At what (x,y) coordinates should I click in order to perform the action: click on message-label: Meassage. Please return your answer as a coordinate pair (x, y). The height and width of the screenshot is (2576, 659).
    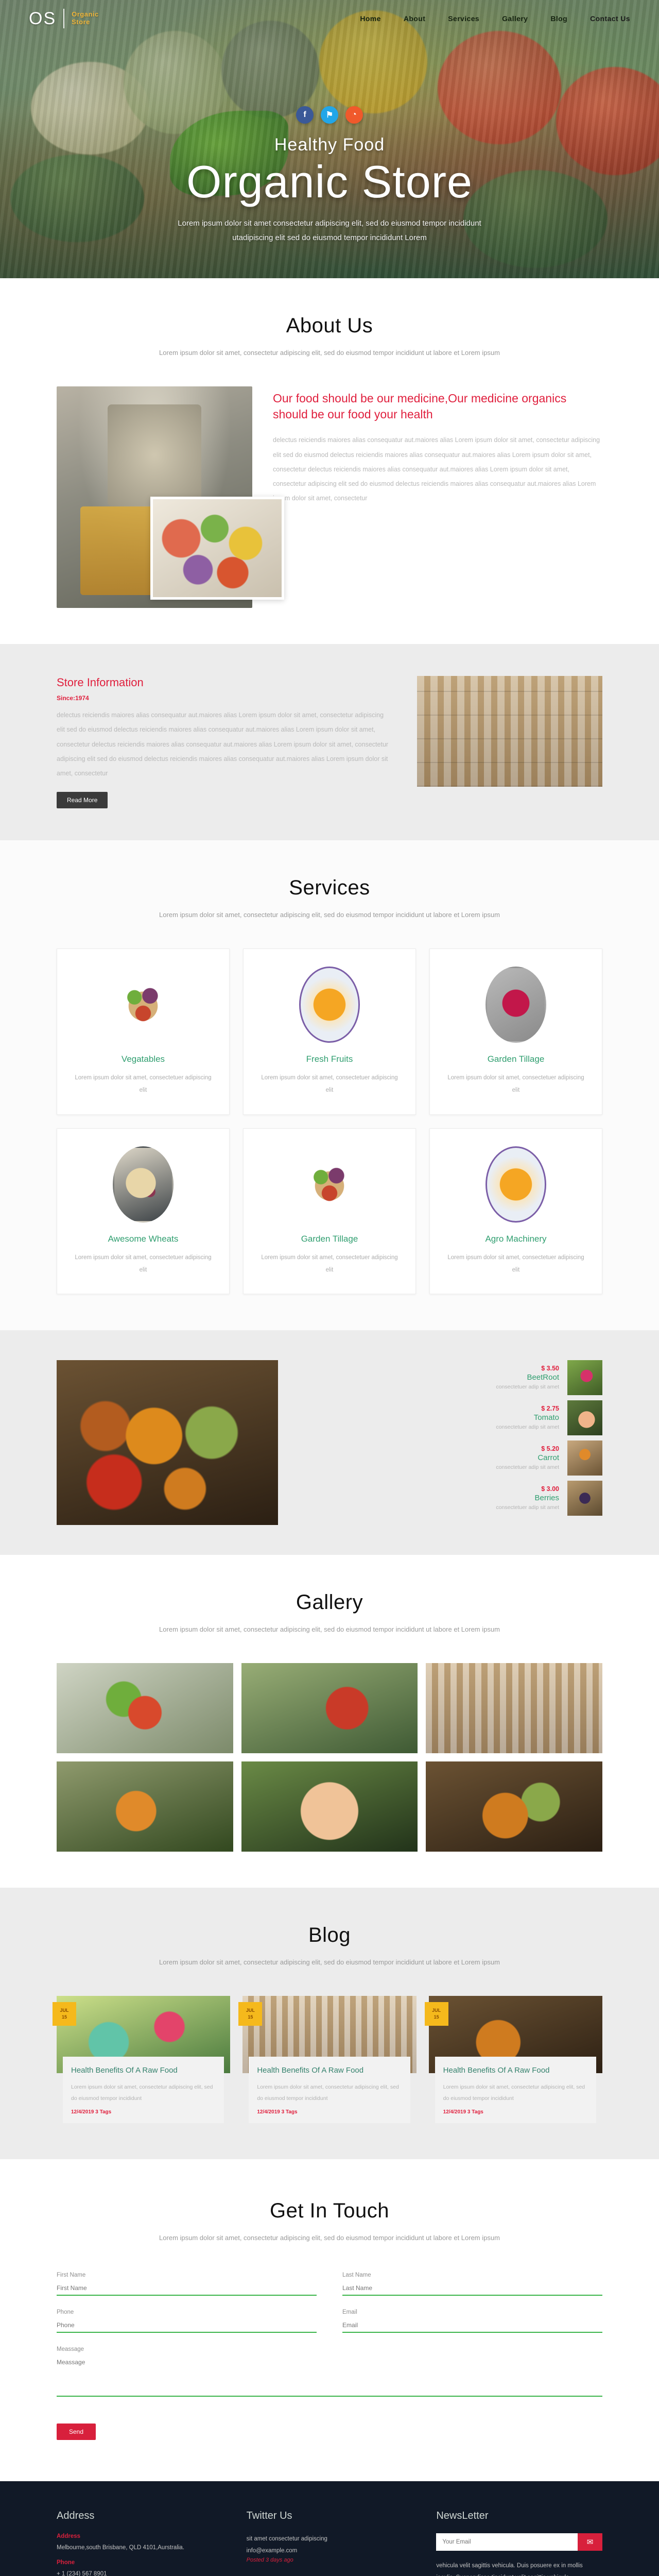
    Looking at the image, I should click on (71, 2349).